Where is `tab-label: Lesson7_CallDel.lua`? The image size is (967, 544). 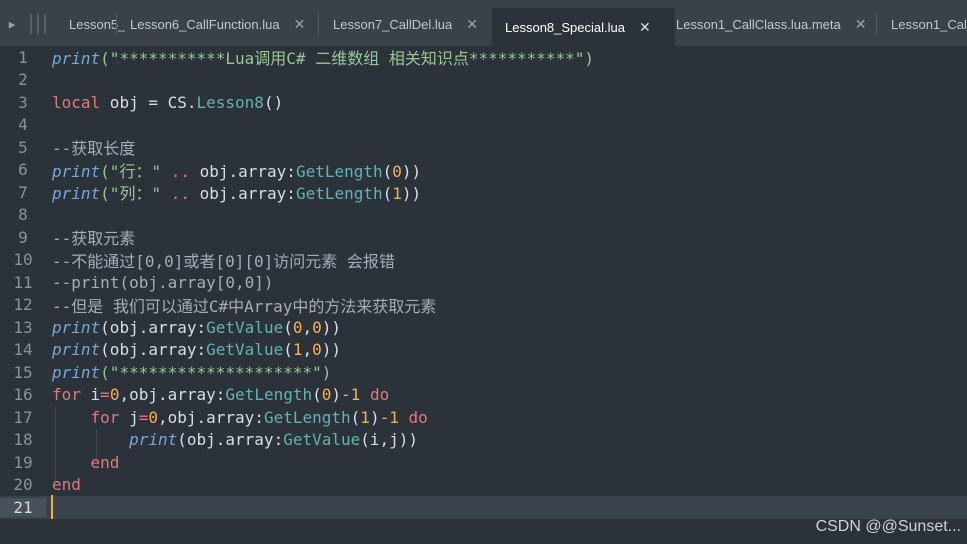 tab-label: Lesson7_CallDel.lua is located at coordinates (393, 24).